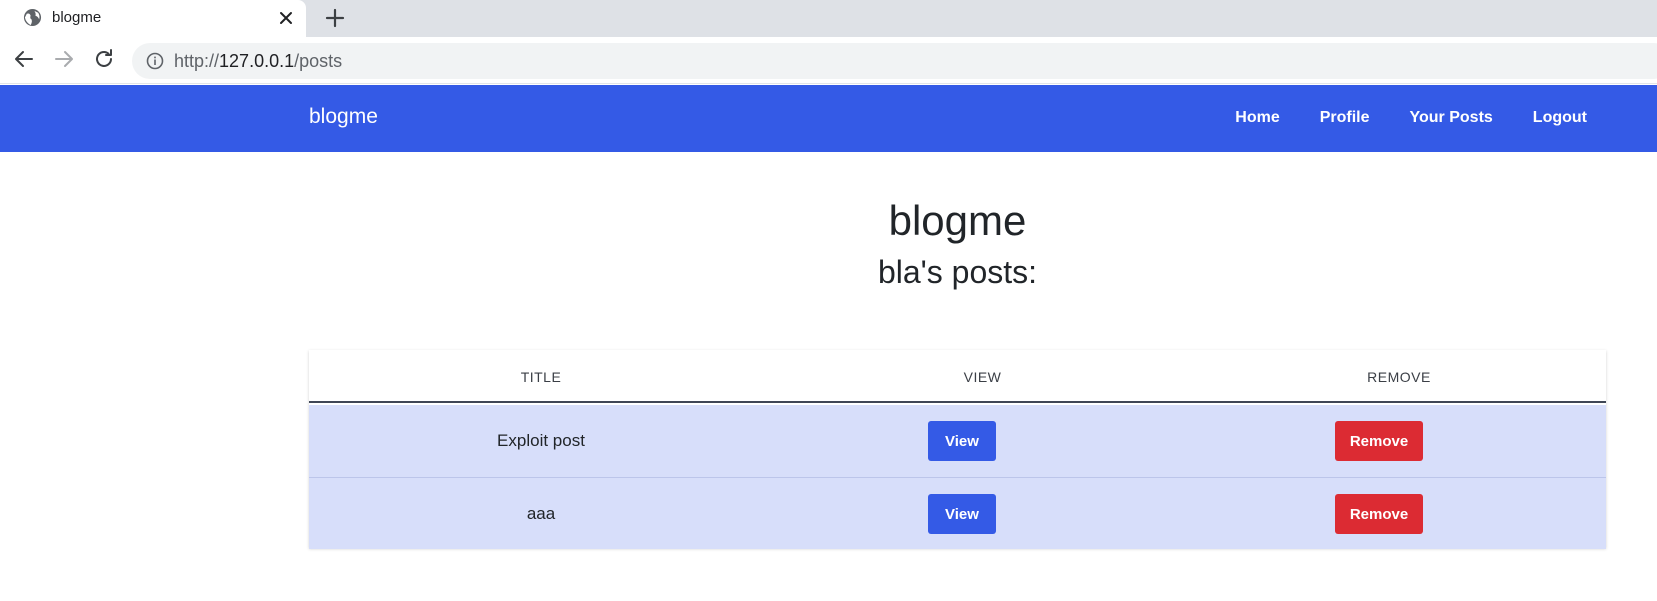  Describe the element at coordinates (541, 513) in the screenshot. I see `post-title: aaa` at that location.